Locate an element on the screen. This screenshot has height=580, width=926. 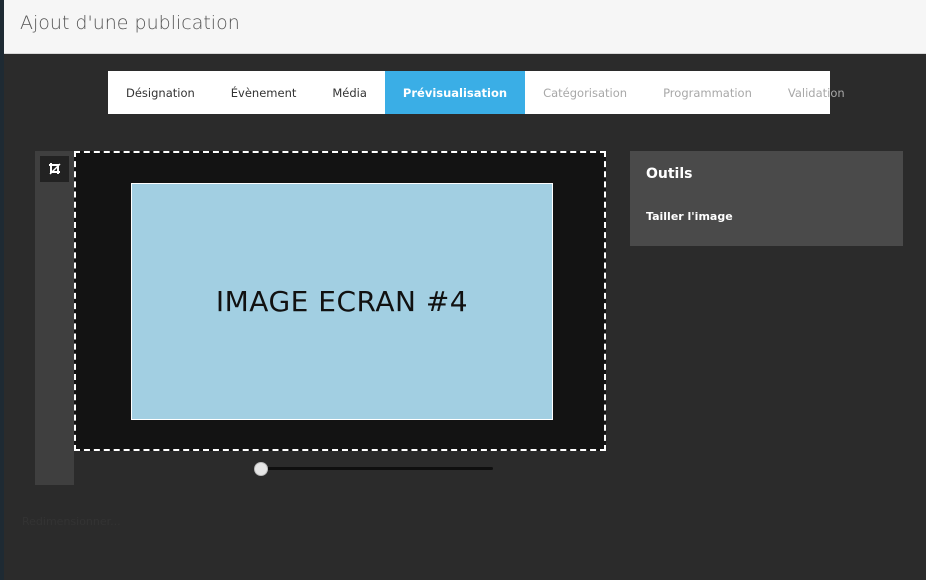
zoom-slider-track is located at coordinates (376, 468).